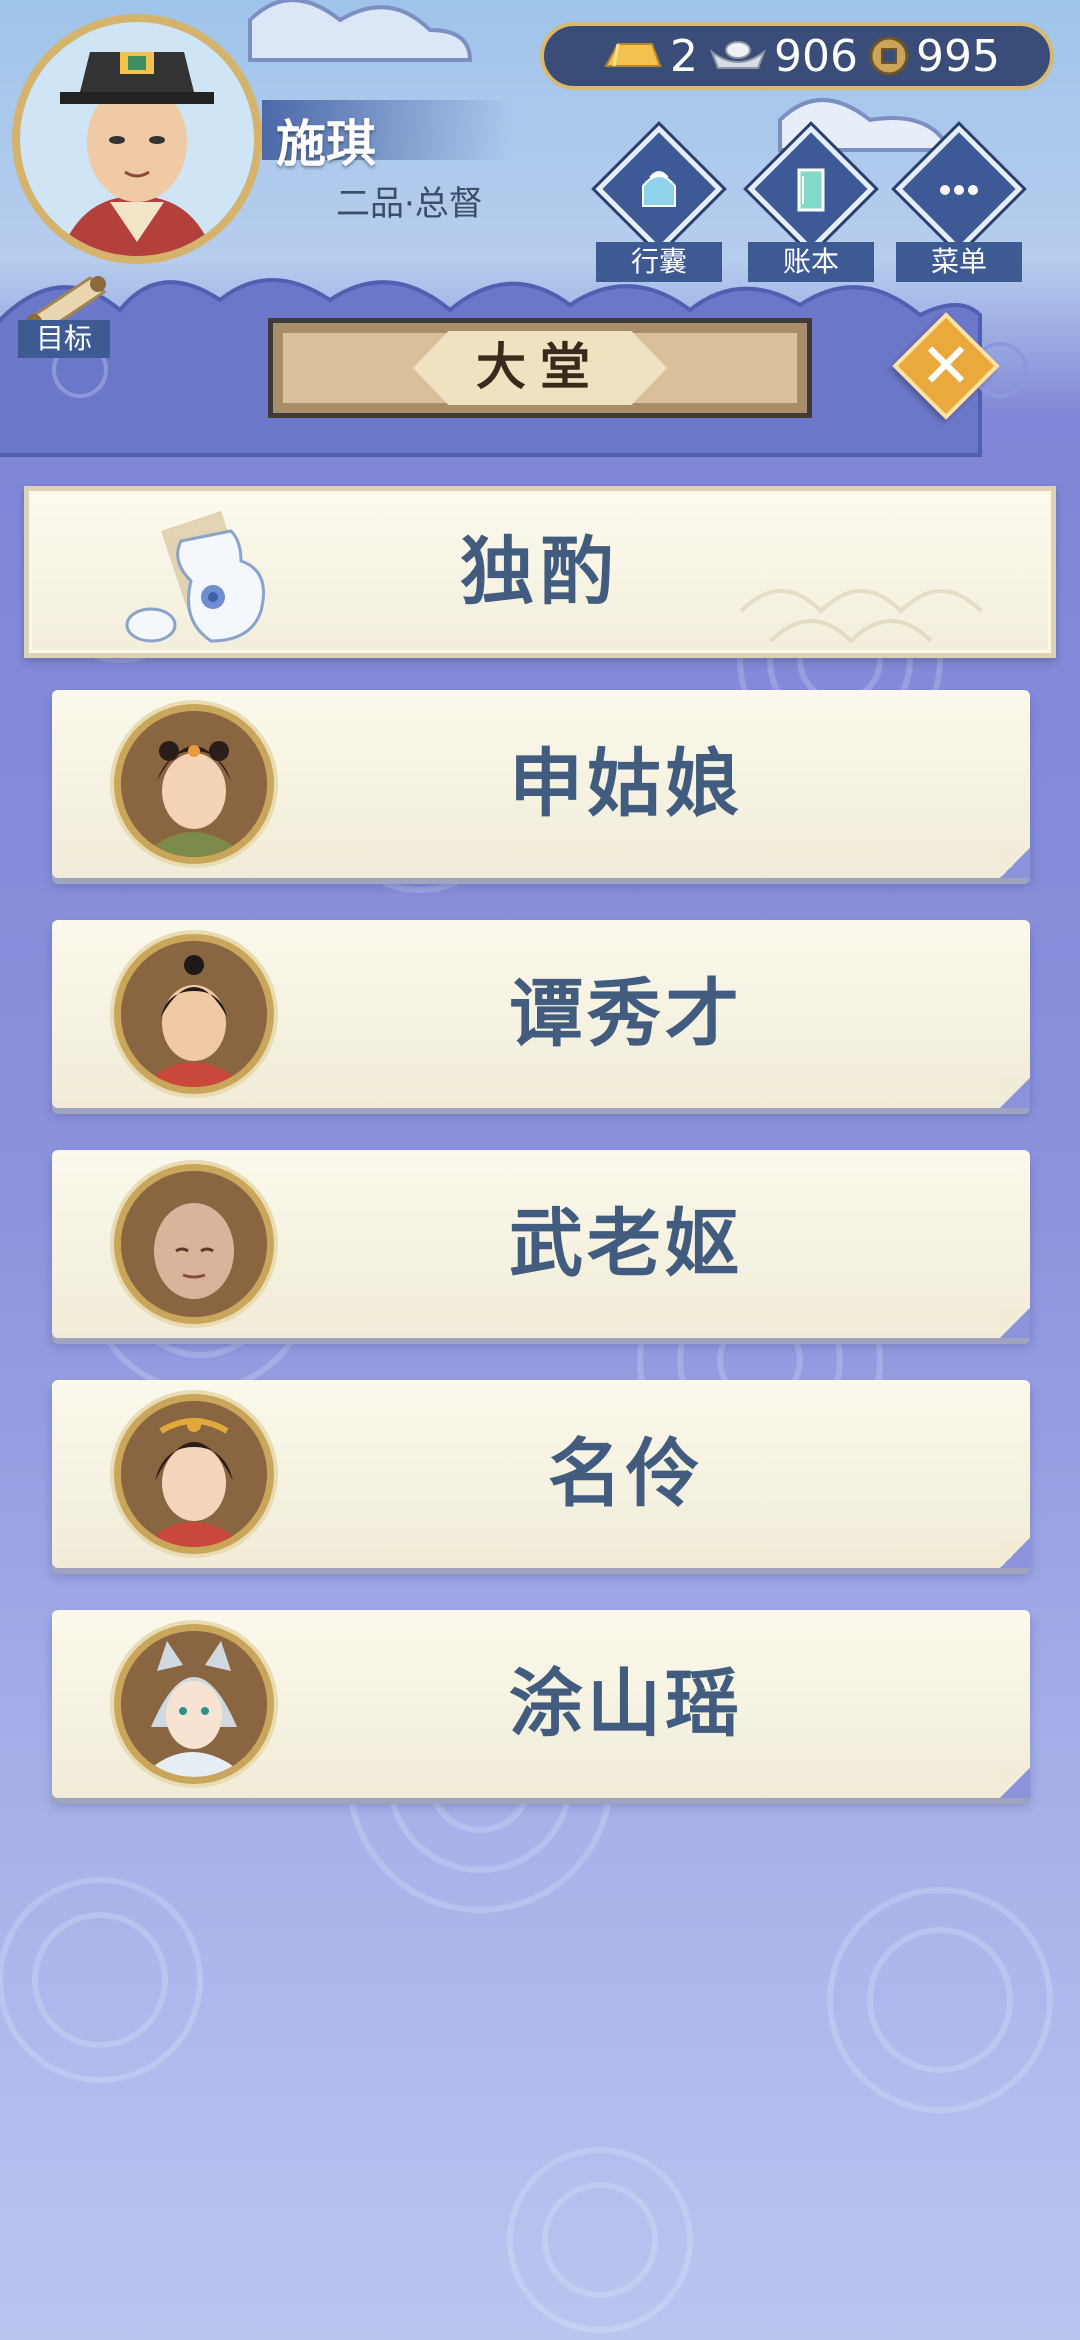 The width and height of the screenshot is (1080, 2340). Describe the element at coordinates (409, 204) in the screenshot. I see `player-rank: 二品·总督` at that location.